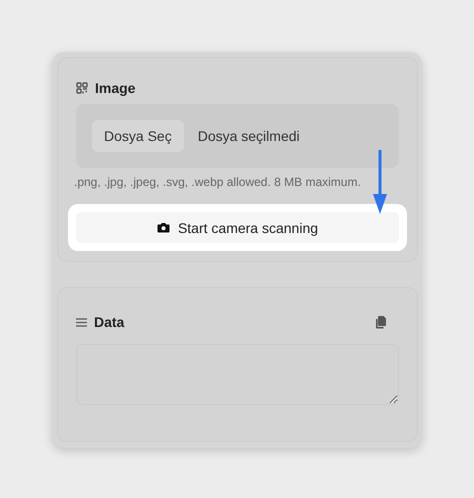  I want to click on file-input: Dosya Seç Dosya seçilmedi, so click(237, 136).